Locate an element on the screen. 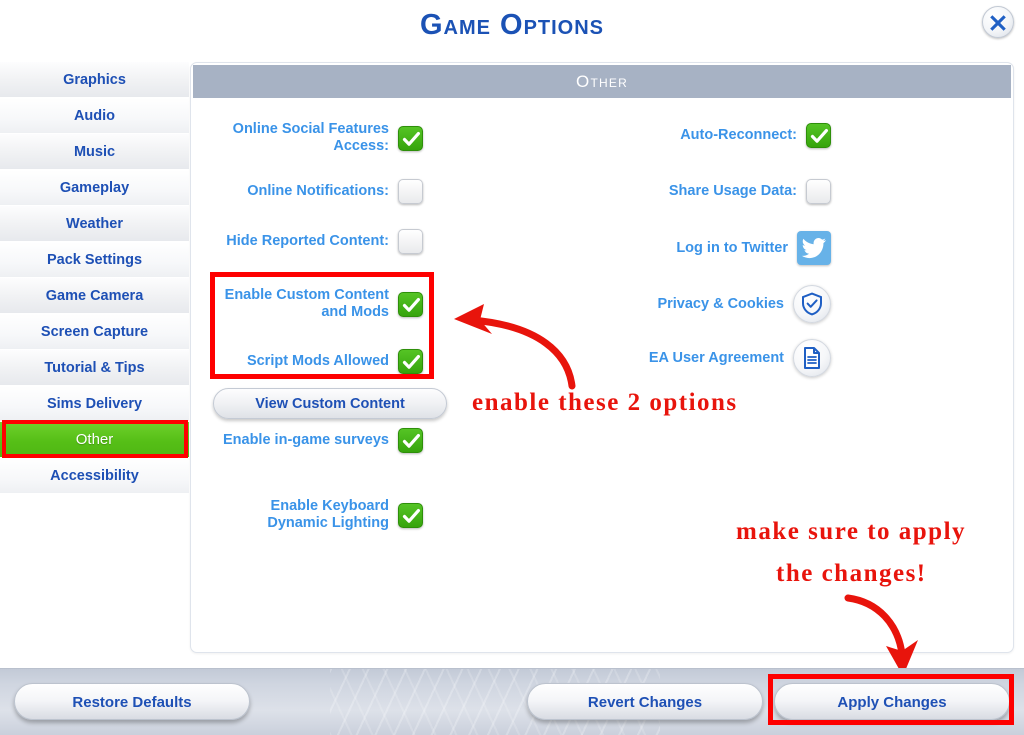  option-online-notifications: Online Notifications: is located at coordinates (312, 191).